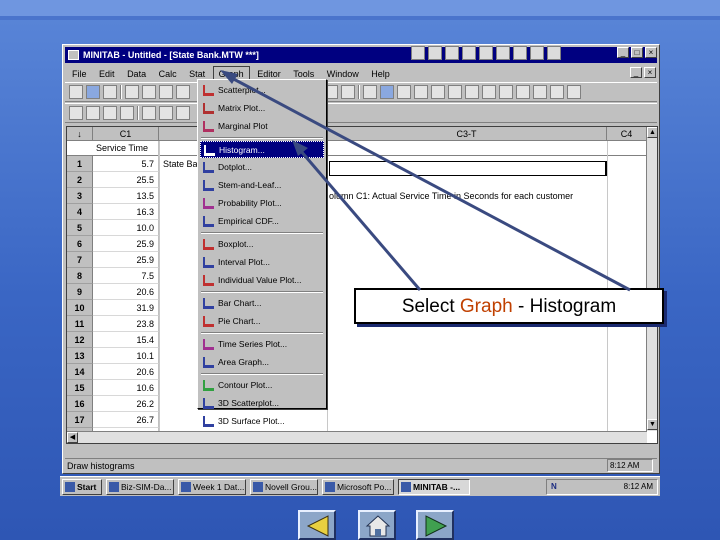  I want to click on save-icon, so click(93, 92).